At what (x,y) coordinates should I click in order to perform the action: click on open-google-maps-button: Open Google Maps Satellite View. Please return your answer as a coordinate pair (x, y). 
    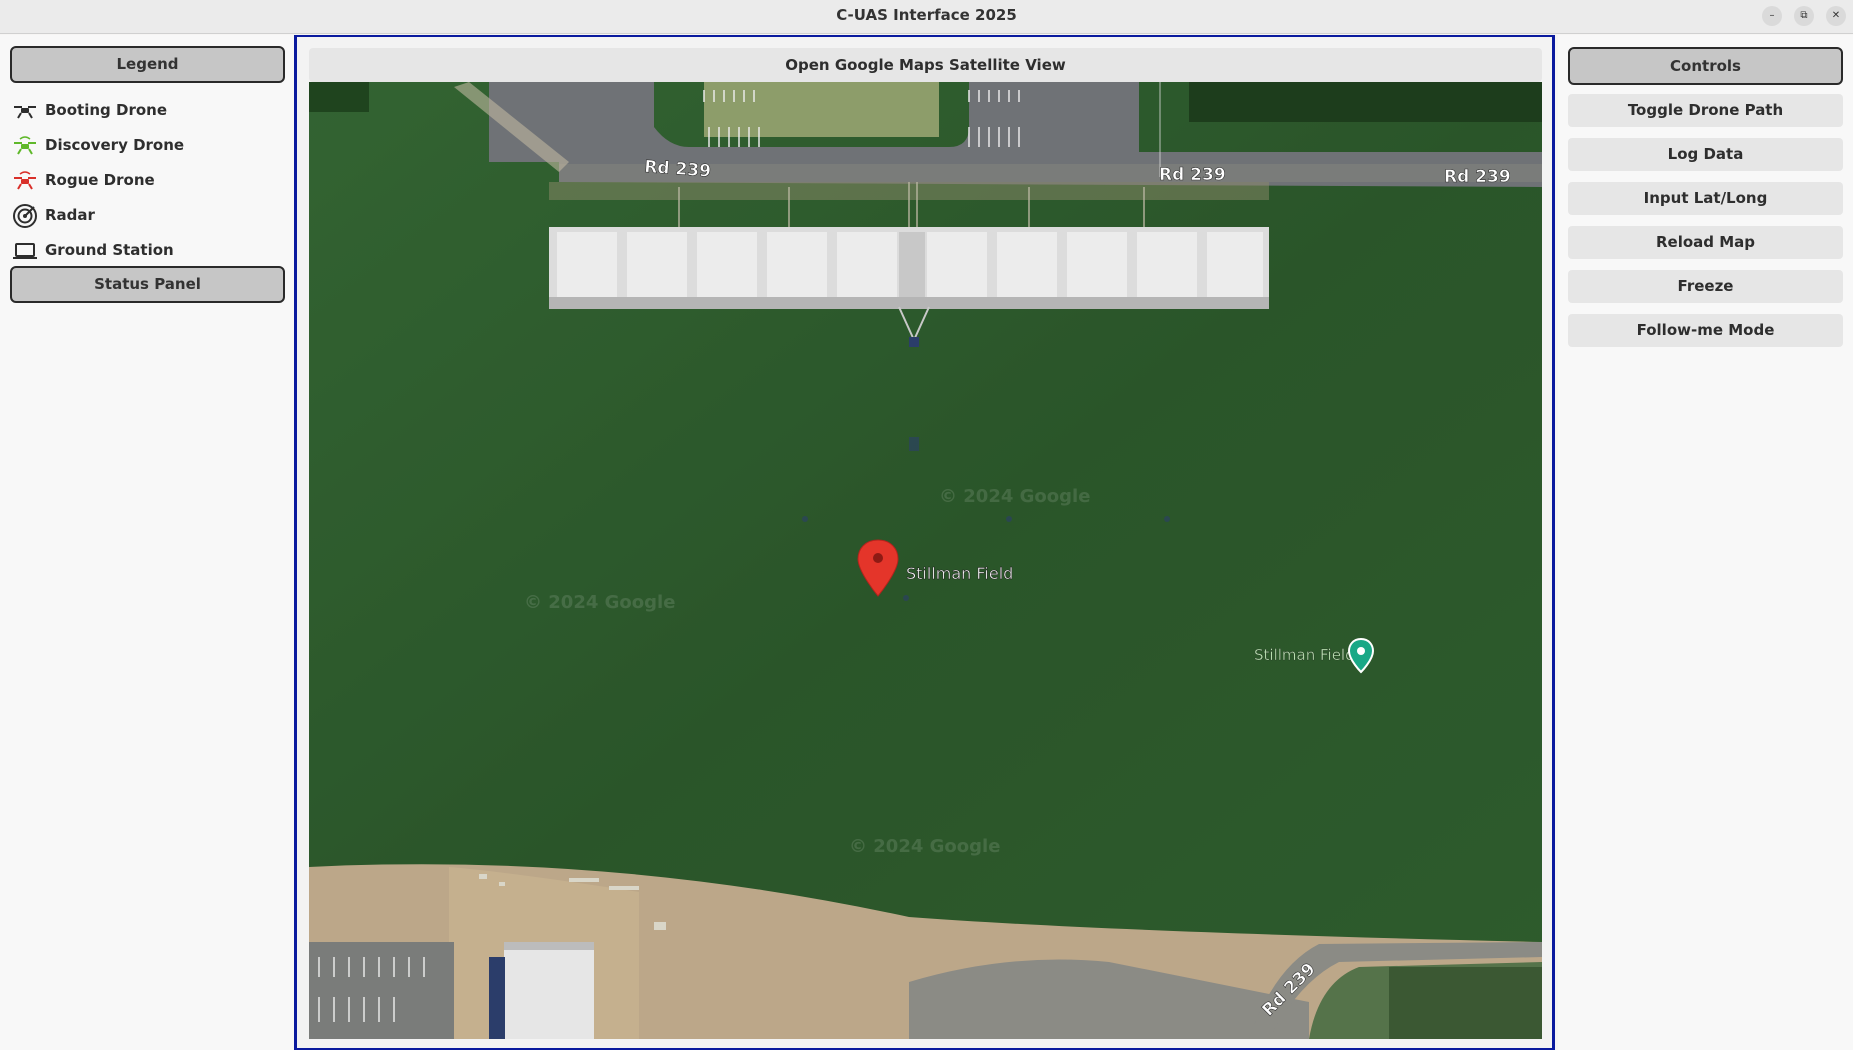
    Looking at the image, I should click on (925, 65).